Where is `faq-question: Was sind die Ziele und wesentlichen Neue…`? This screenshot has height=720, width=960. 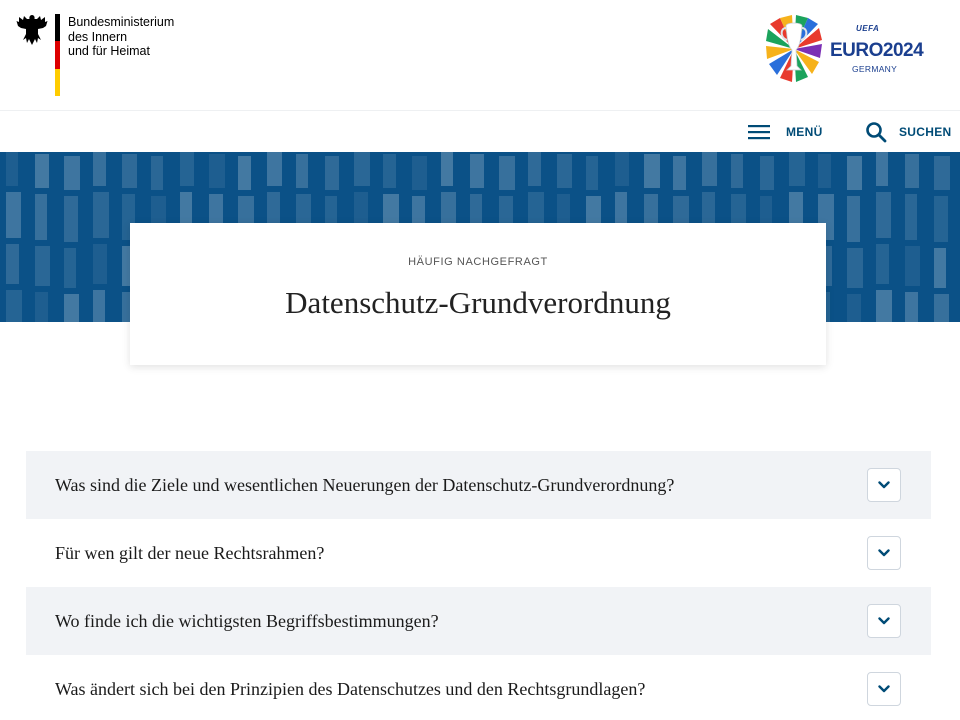
faq-question: Was sind die Ziele und wesentlichen Neue… is located at coordinates (365, 484).